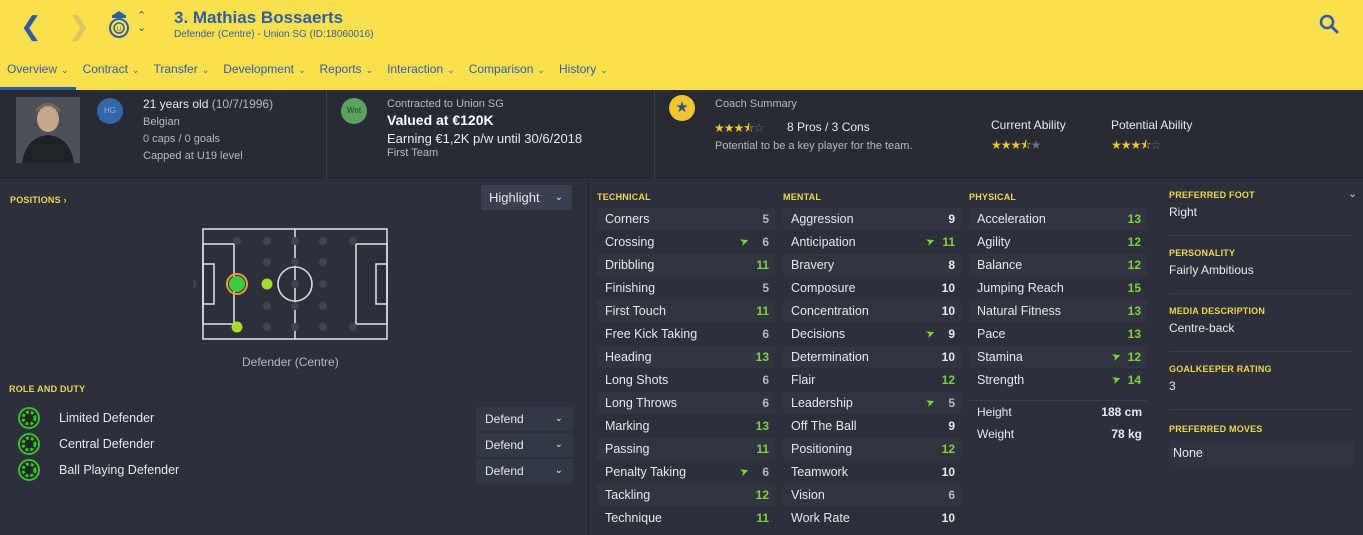 The image size is (1363, 535). Describe the element at coordinates (872, 219) in the screenshot. I see `attribute-row: Aggression 9` at that location.